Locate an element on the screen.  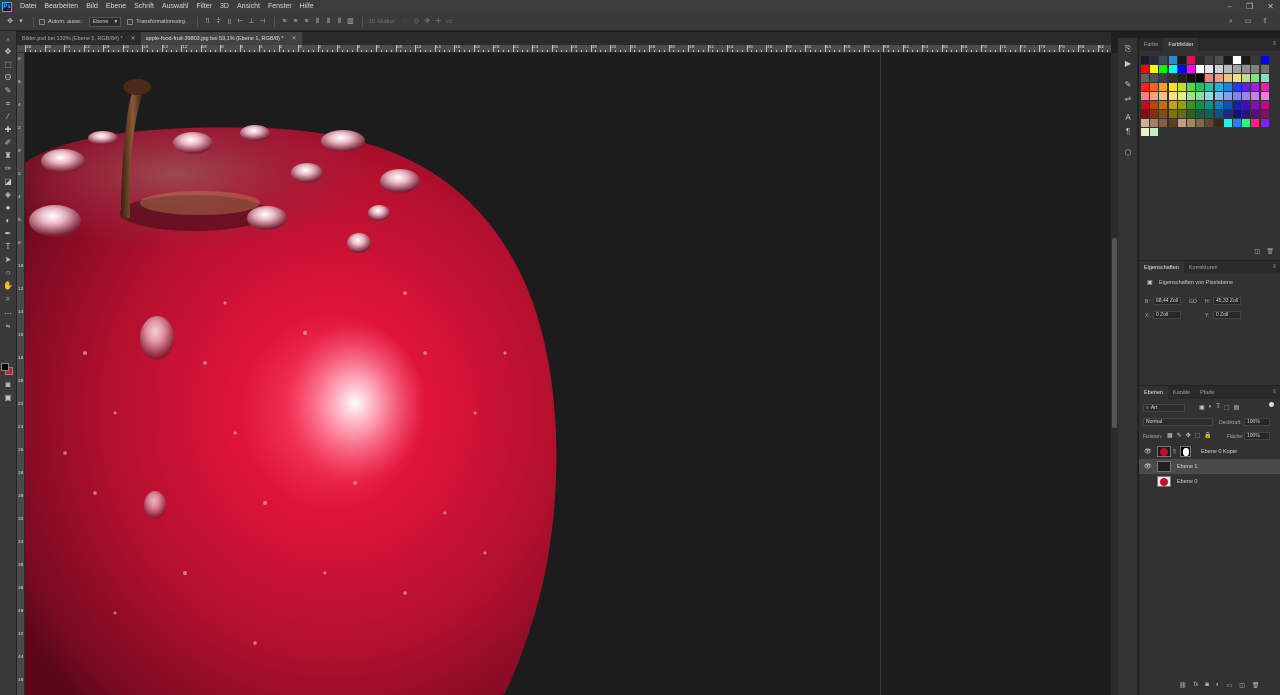
menu-hilfe: Hilfe is located at coordinates (307, 6).